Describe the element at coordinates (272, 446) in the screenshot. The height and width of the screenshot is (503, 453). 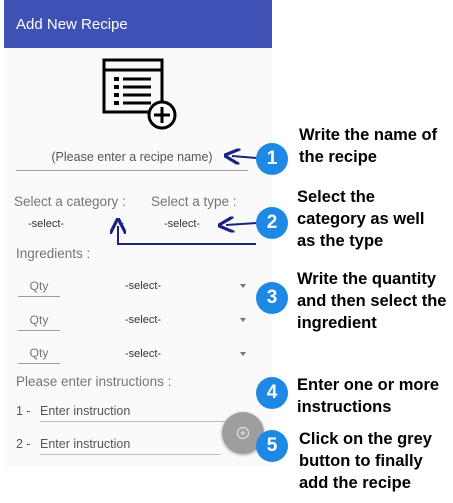
I see `step-badge: 5` at that location.